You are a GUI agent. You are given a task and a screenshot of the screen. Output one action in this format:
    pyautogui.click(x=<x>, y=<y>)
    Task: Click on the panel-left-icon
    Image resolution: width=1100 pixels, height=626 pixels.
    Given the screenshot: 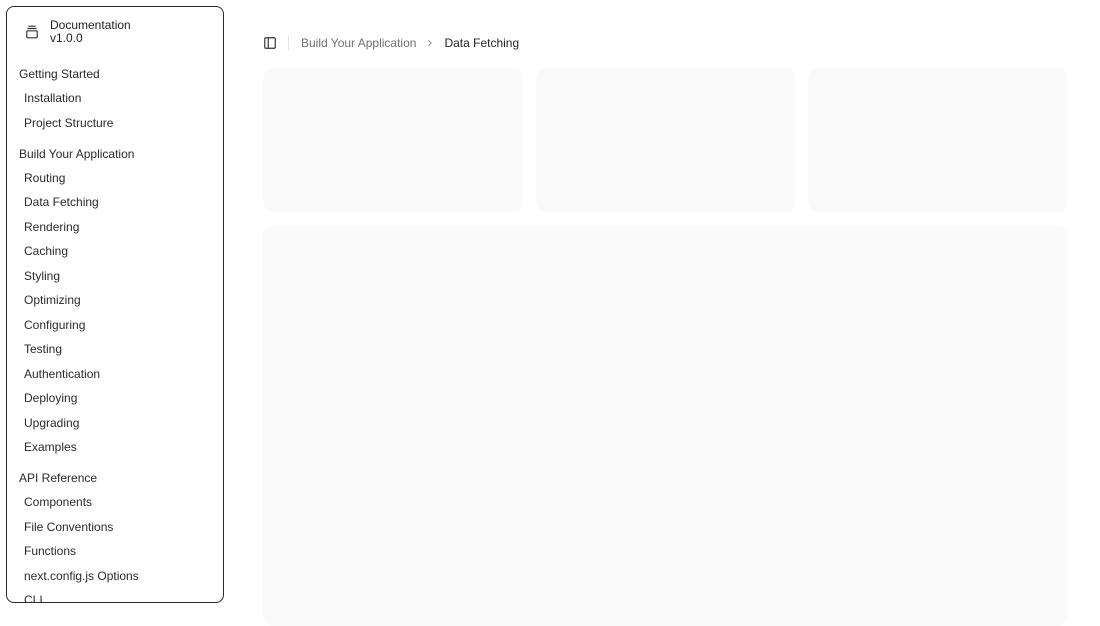 What is the action you would take?
    pyautogui.click(x=270, y=43)
    